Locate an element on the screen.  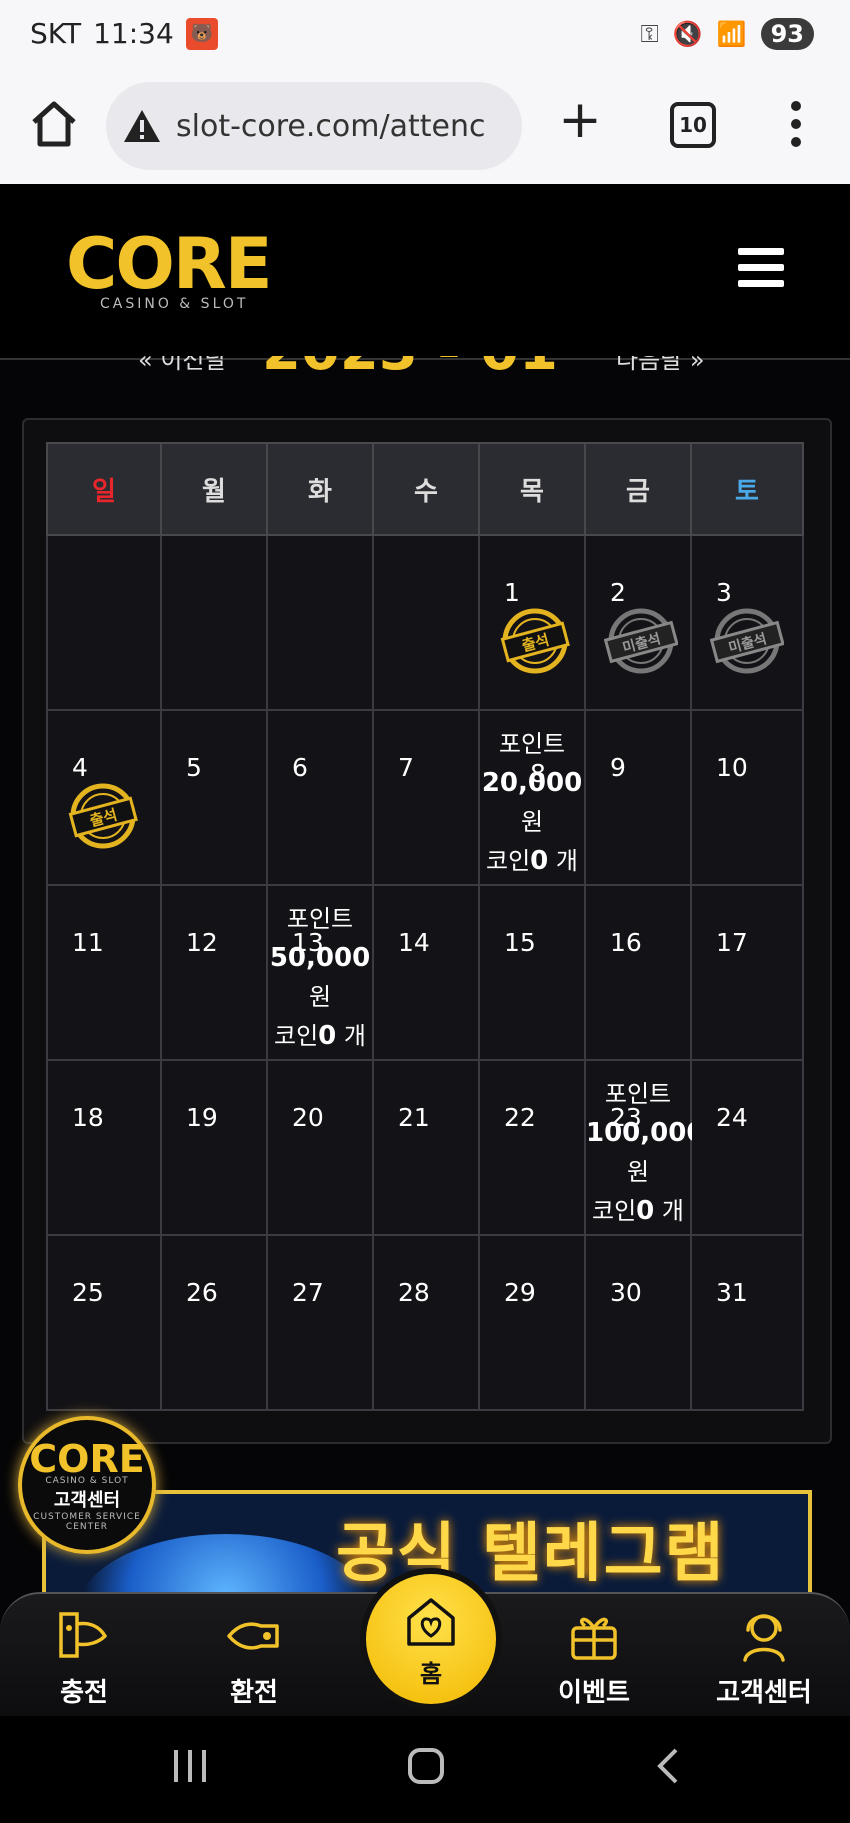
day-cell: 2 미출석 is located at coordinates (638, 622).